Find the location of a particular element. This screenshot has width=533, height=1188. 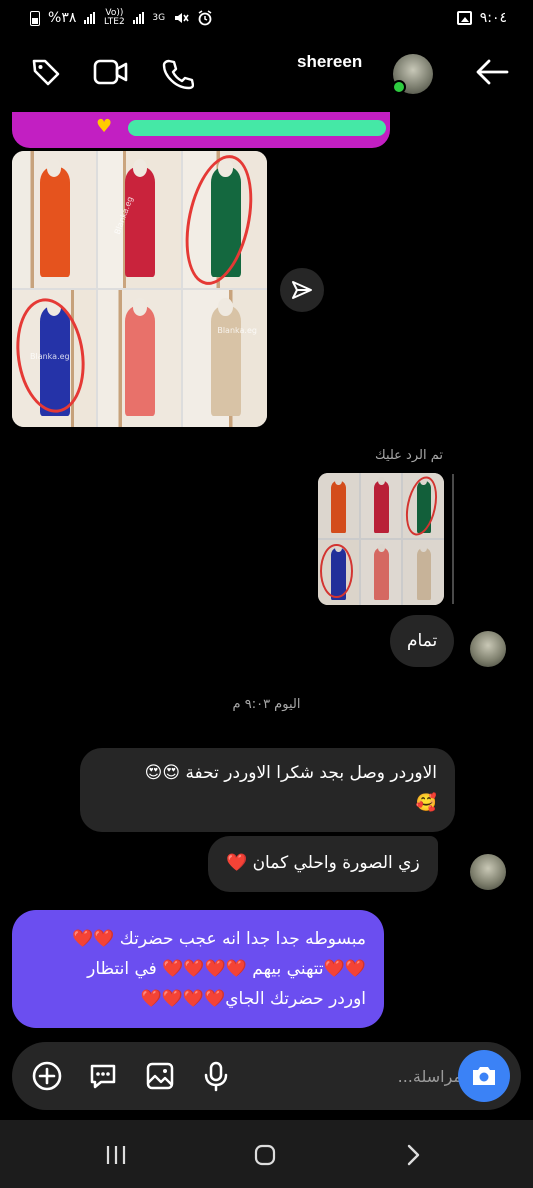

add-icon is located at coordinates (47, 1076).